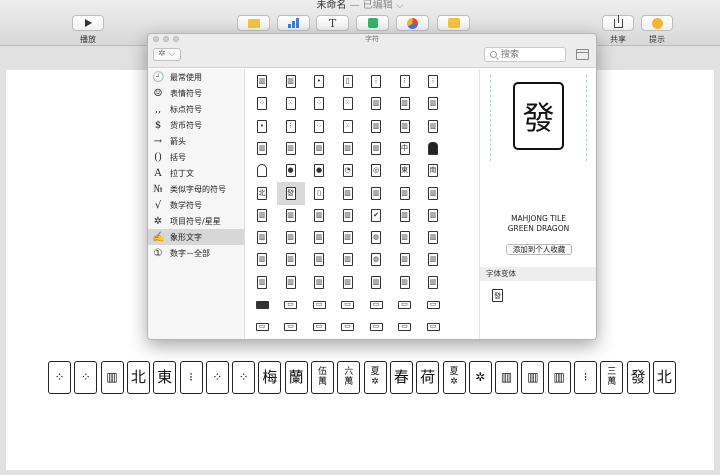 Image resolution: width=720 pixels, height=475 pixels. I want to click on mahjong-tile: ⁝, so click(585, 377).